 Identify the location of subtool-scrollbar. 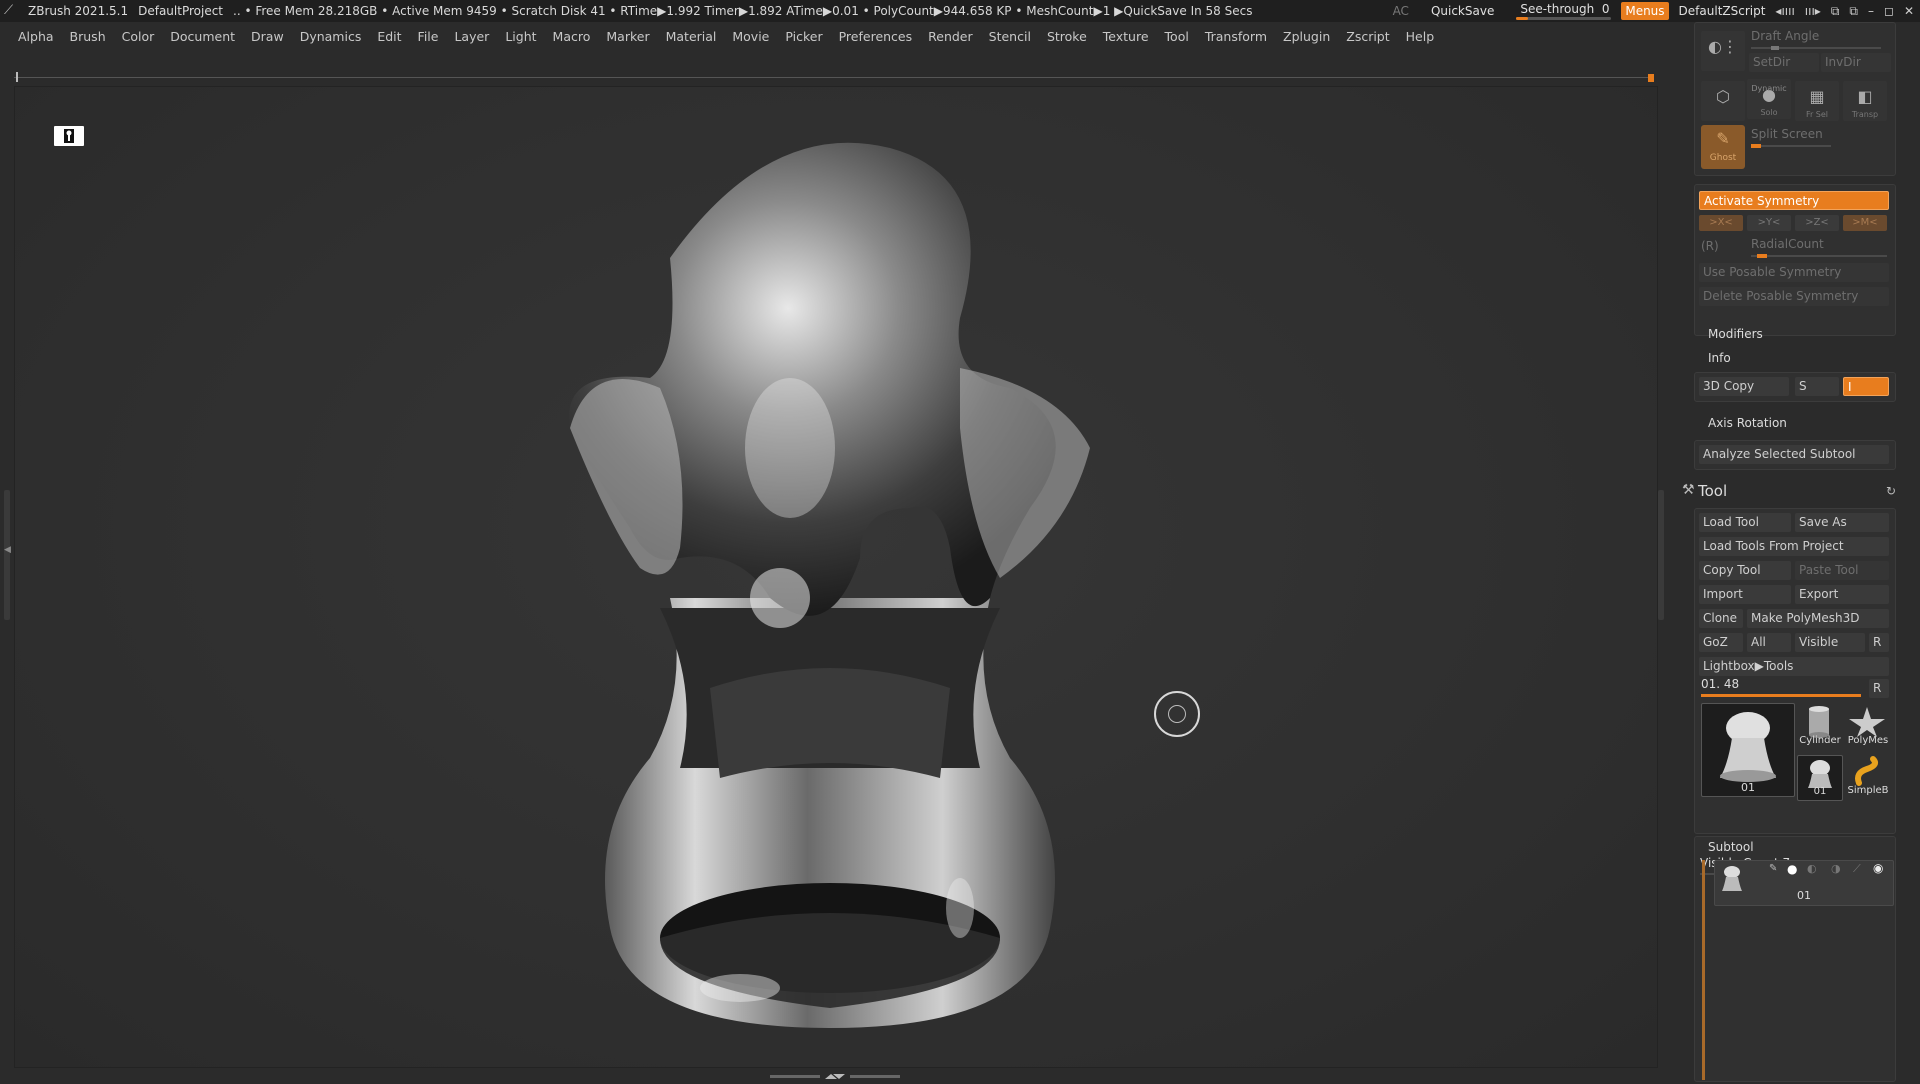
(1703, 970).